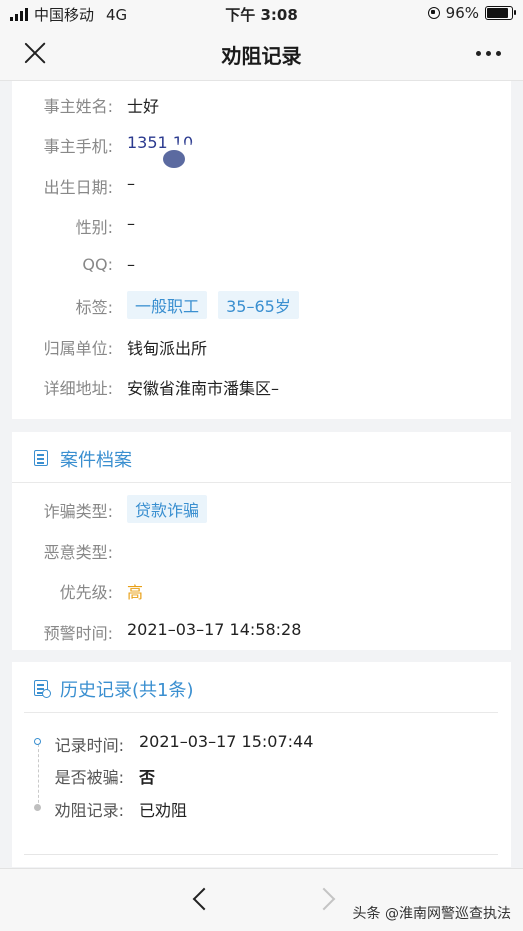 The width and height of the screenshot is (523, 931). Describe the element at coordinates (96, 460) in the screenshot. I see `section-title: 案件档案` at that location.